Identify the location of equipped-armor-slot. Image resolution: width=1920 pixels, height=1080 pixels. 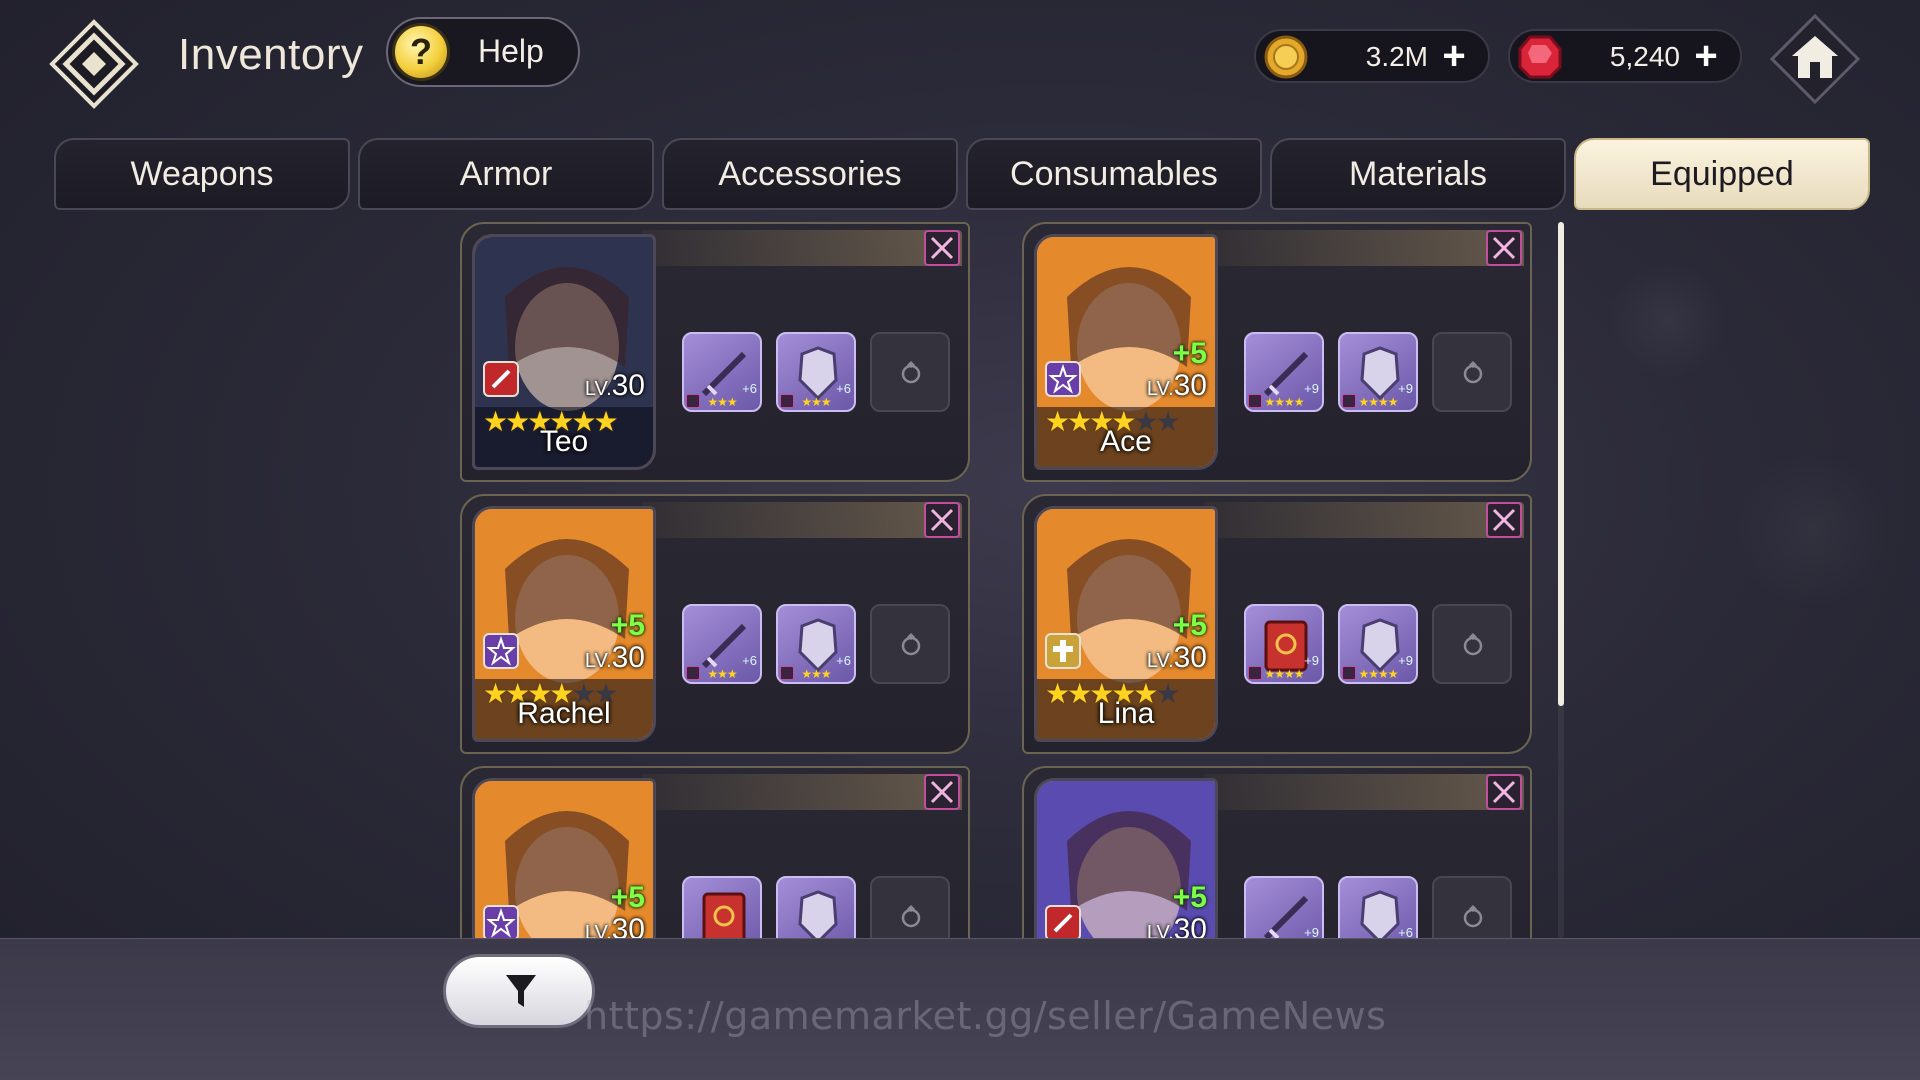
(816, 907).